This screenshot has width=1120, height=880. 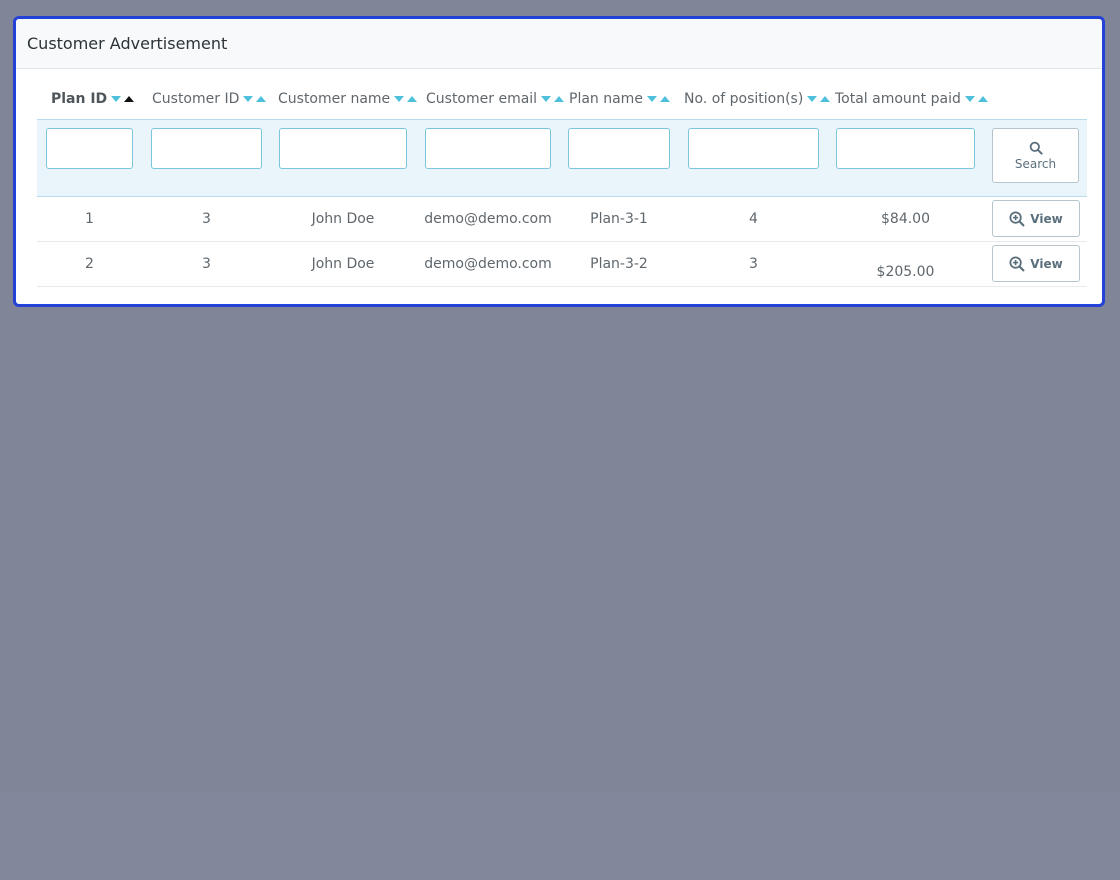 What do you see at coordinates (619, 219) in the screenshot?
I see `plan-name-cell: Plan-3-1` at bounding box center [619, 219].